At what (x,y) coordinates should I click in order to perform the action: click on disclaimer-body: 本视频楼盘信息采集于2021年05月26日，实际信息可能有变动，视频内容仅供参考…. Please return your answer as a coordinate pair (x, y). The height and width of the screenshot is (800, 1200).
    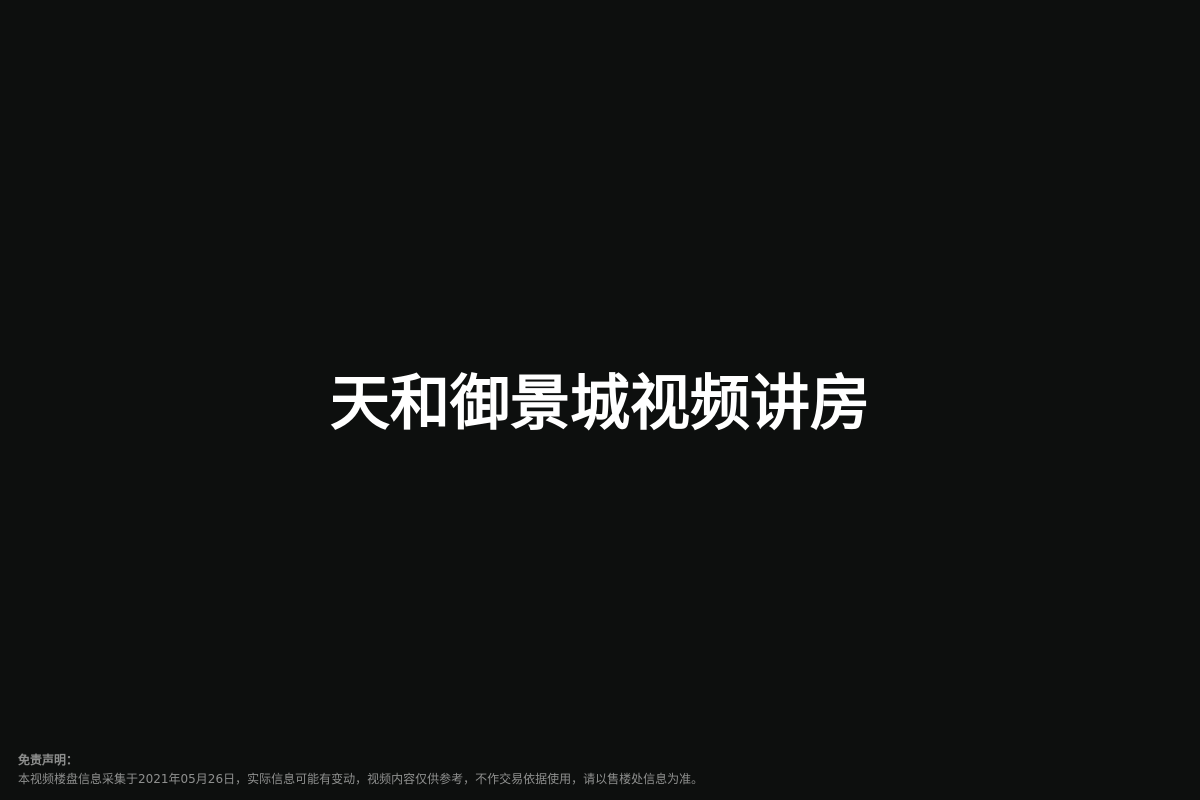
    Looking at the image, I should click on (361, 779).